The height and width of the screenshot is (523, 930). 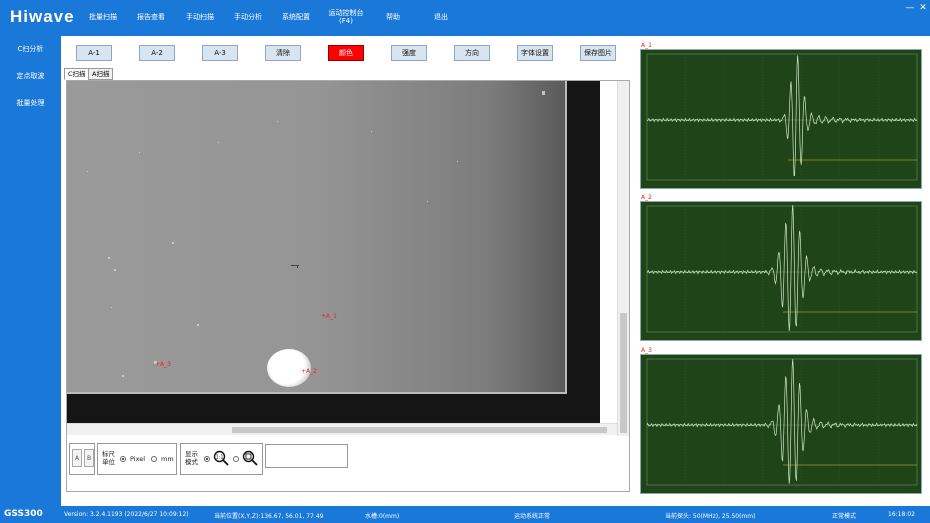 What do you see at coordinates (844, 516) in the screenshot?
I see `mode-text: 正常模式` at bounding box center [844, 516].